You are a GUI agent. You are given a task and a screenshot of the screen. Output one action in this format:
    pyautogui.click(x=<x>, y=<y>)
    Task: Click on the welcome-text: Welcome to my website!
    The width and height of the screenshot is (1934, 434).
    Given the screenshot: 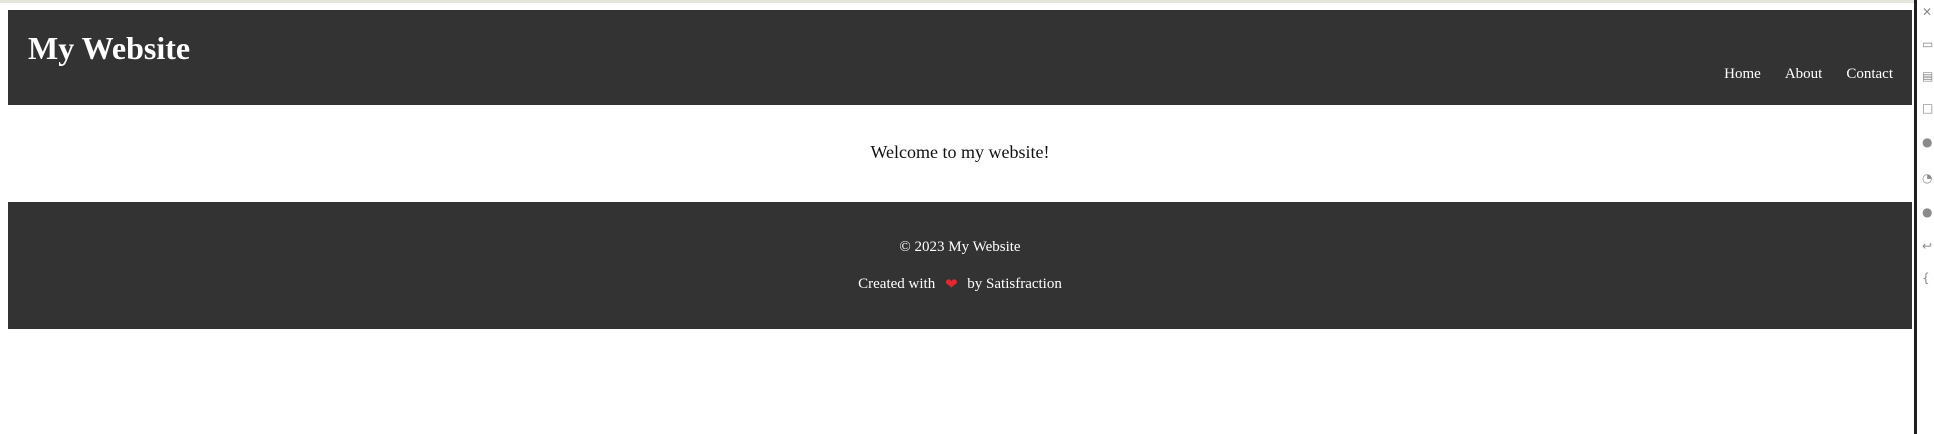 What is the action you would take?
    pyautogui.click(x=960, y=152)
    